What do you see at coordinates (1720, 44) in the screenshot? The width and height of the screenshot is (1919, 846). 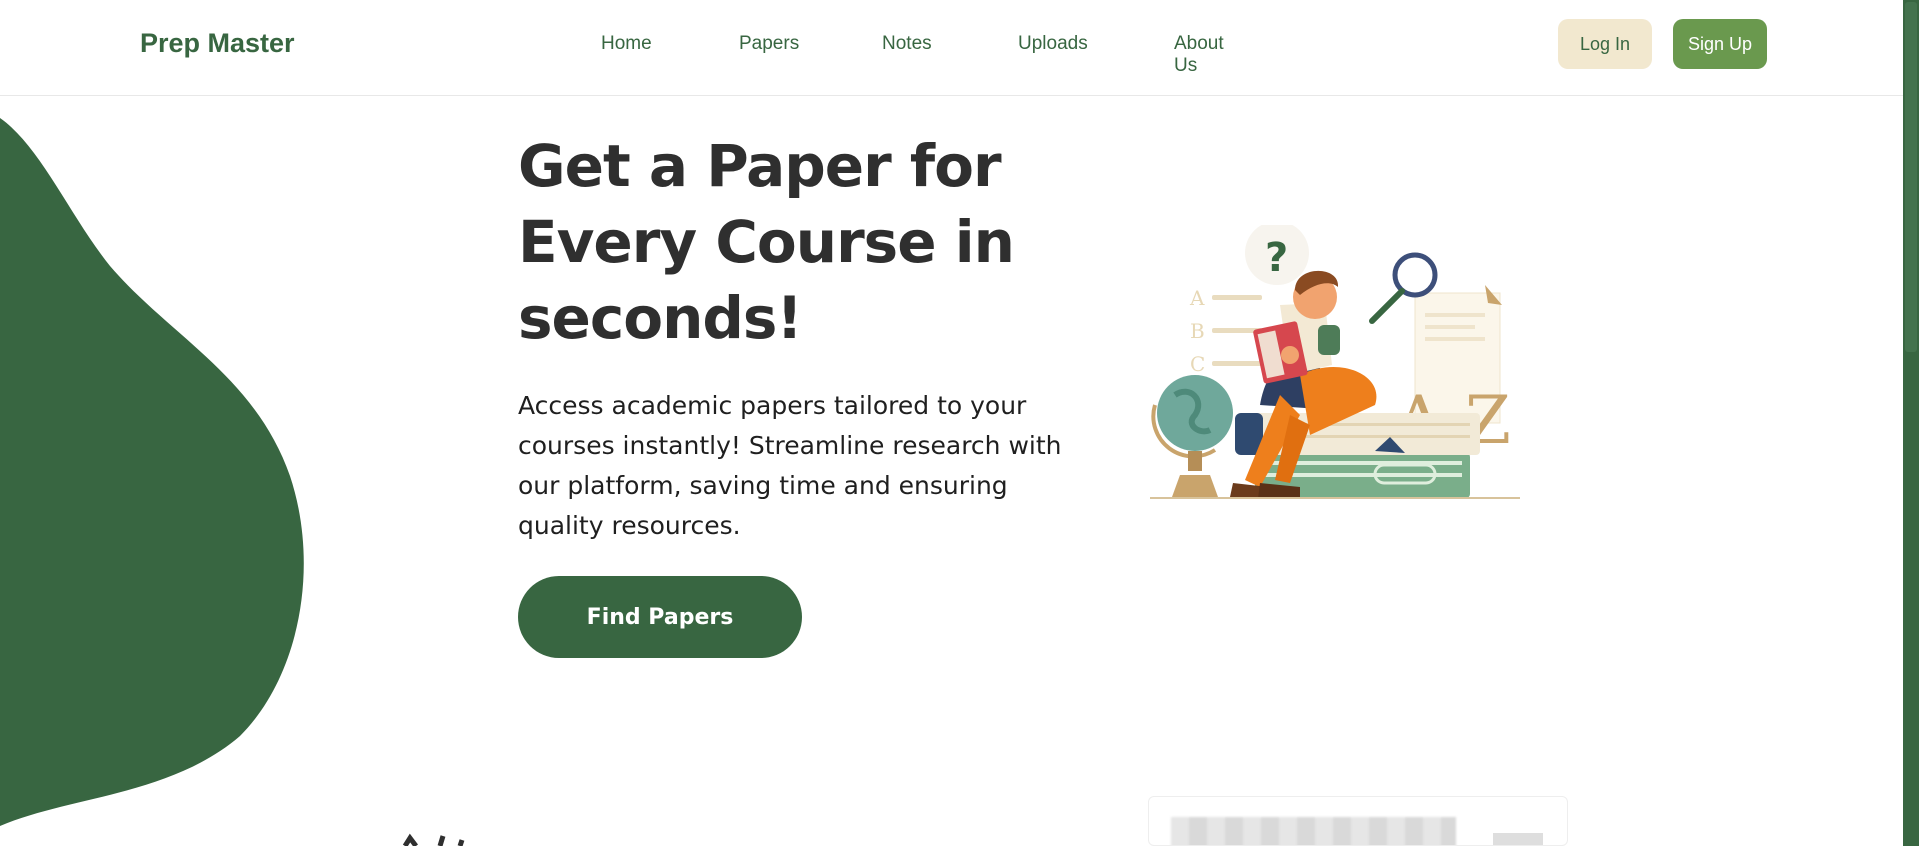 I see `signup-button: Sign Up` at bounding box center [1720, 44].